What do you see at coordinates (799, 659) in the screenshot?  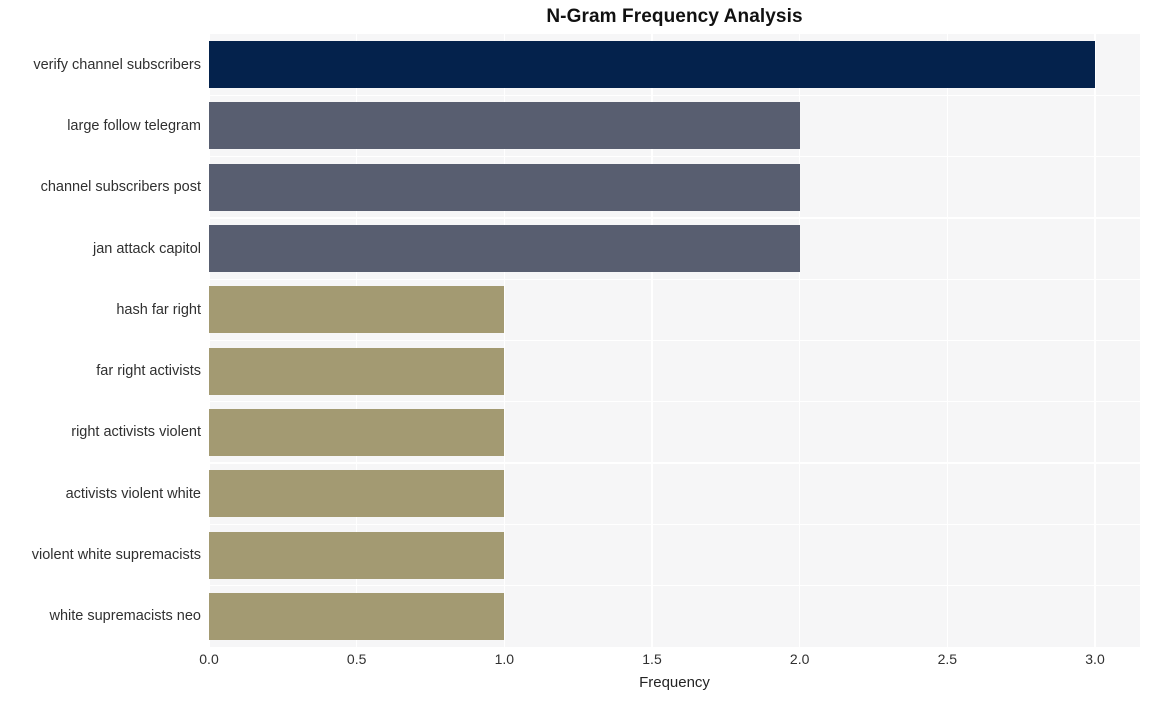 I see `x-axis-tick-label: 2.0` at bounding box center [799, 659].